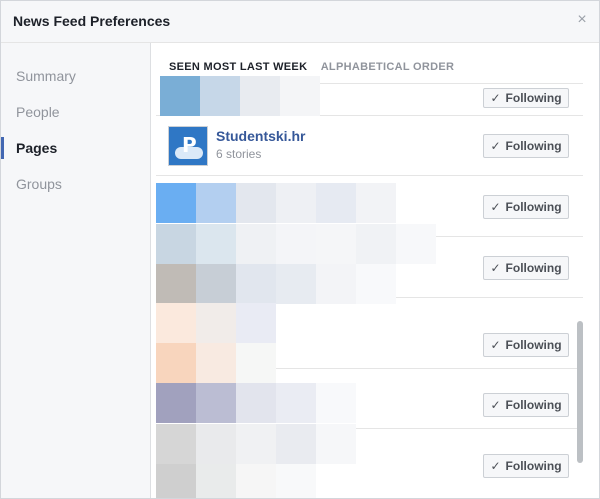 The width and height of the screenshot is (600, 499). I want to click on sidebar-item-summary: Summary, so click(76, 76).